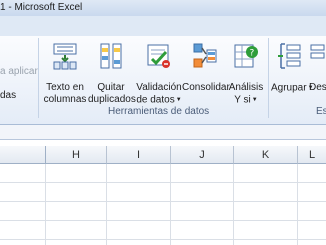 This screenshot has width=326, height=245. What do you see at coordinates (289, 56) in the screenshot?
I see `group-icon` at bounding box center [289, 56].